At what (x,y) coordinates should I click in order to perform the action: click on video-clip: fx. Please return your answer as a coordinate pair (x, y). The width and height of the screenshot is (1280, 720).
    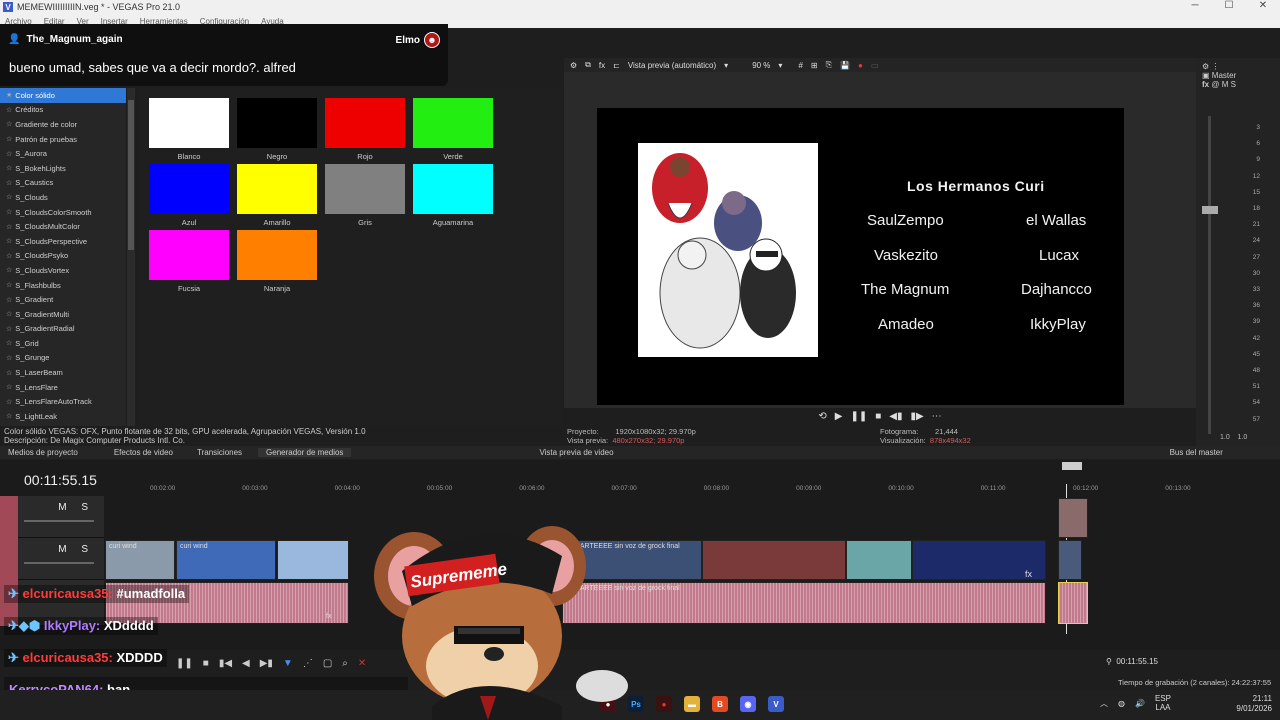
    Looking at the image, I should click on (979, 560).